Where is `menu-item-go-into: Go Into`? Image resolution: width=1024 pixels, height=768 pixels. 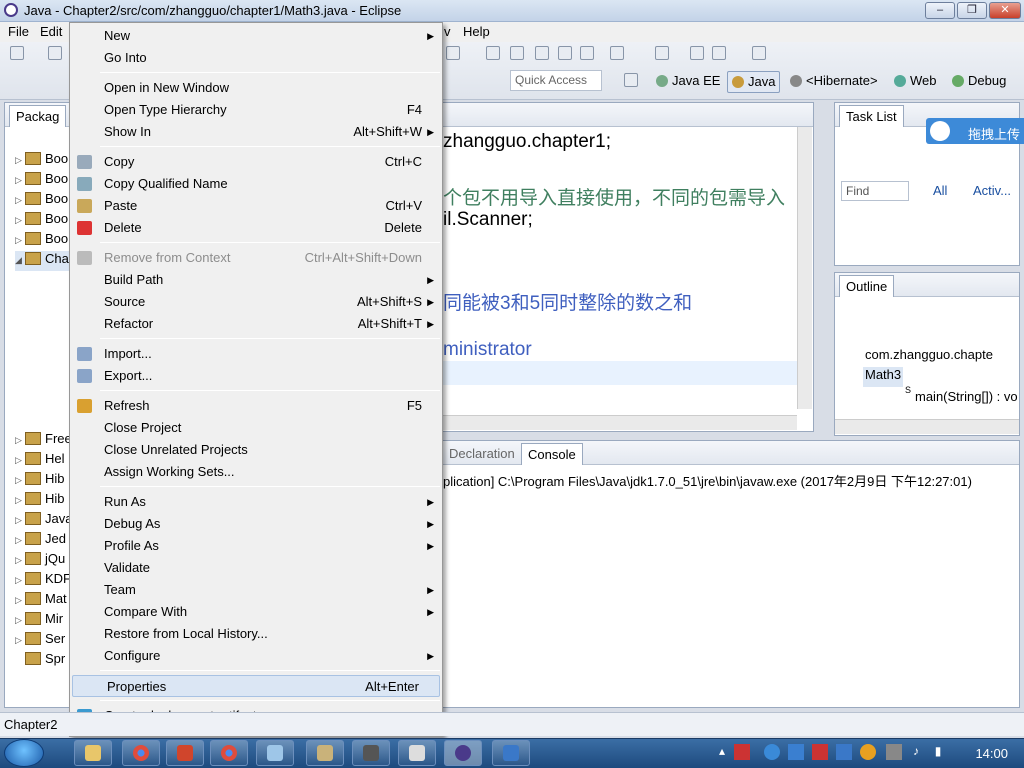
menu-item-go-into: Go Into is located at coordinates (256, 58).